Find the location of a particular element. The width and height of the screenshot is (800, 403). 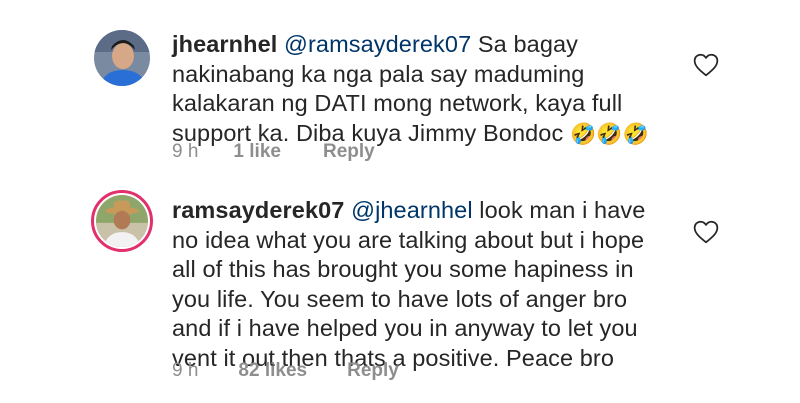

comment-meta: 9 h 82 likes Reply is located at coordinates (285, 371).